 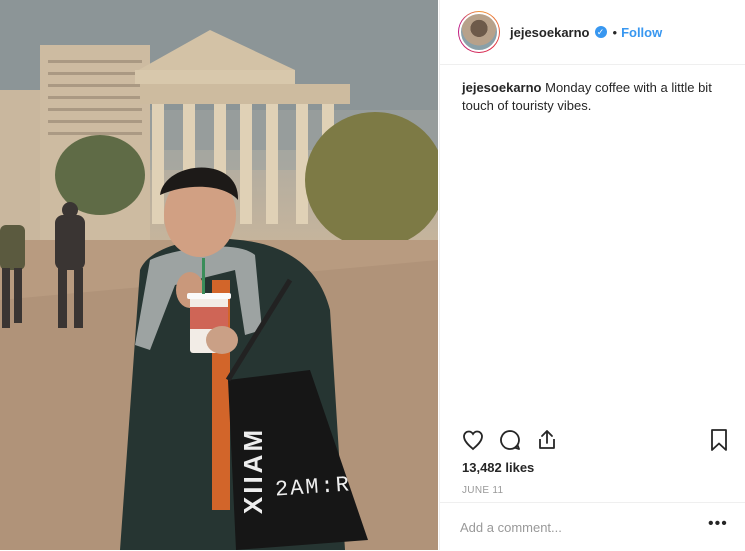 What do you see at coordinates (719, 442) in the screenshot?
I see `bookmark-icon` at bounding box center [719, 442].